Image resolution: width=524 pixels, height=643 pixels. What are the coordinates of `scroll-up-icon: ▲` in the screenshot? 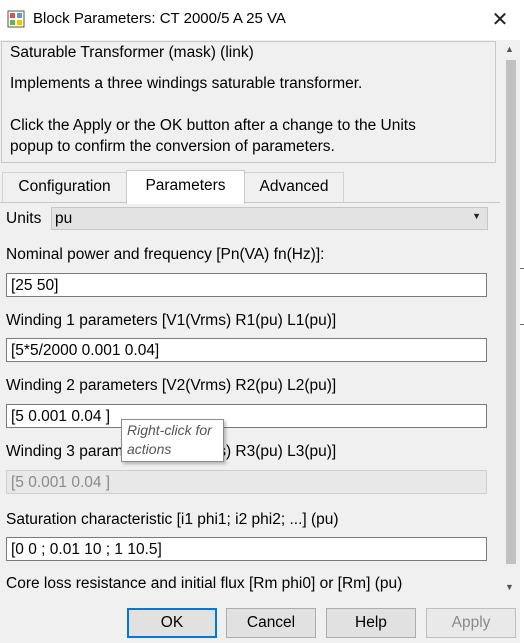 It's located at (509, 49).